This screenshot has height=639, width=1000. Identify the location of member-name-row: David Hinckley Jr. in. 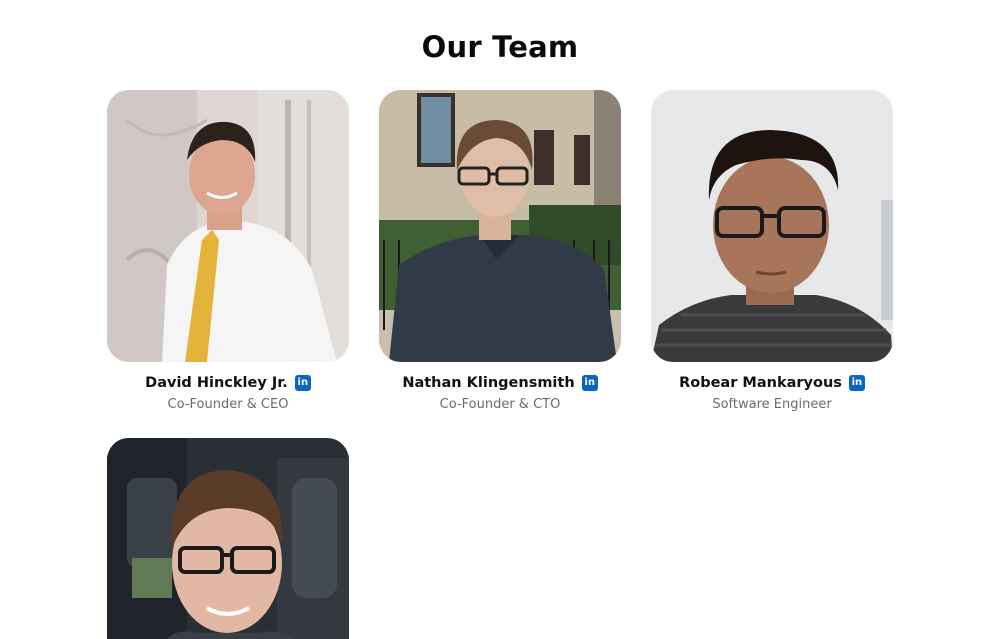
(228, 383).